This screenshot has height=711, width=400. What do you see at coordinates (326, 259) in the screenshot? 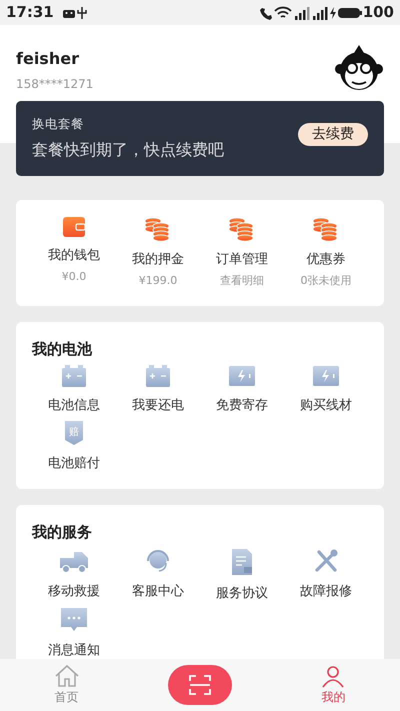
I see `item-label: 优惠券` at bounding box center [326, 259].